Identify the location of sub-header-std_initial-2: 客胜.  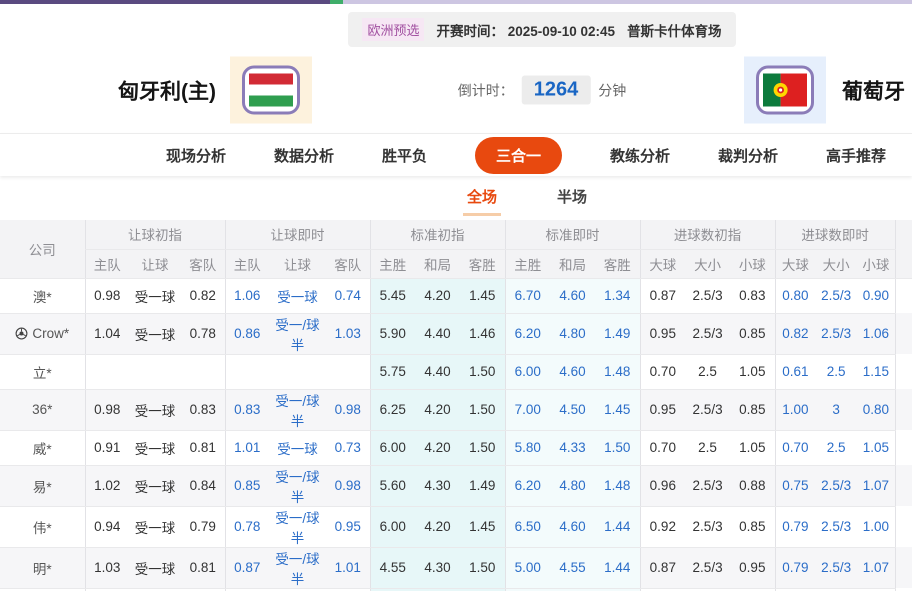
(483, 264).